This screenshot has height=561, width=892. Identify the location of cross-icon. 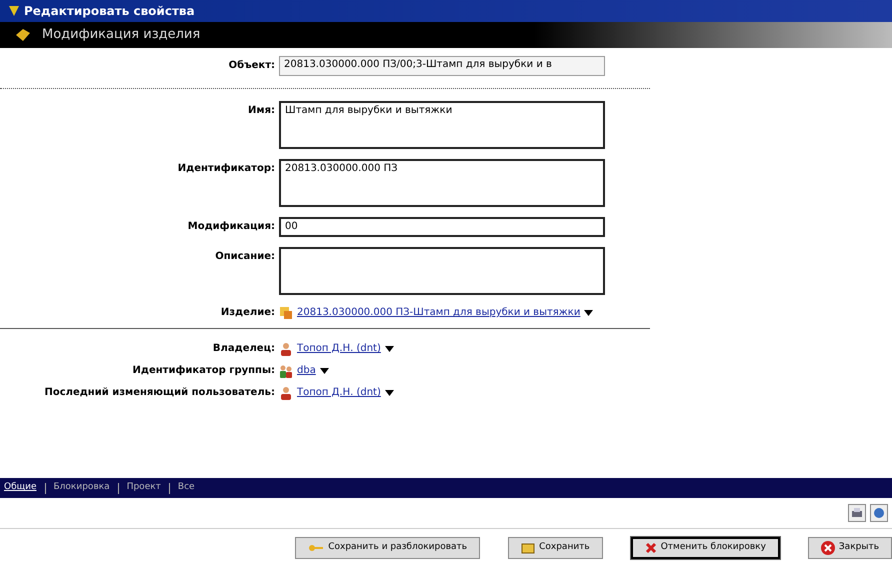
(650, 548).